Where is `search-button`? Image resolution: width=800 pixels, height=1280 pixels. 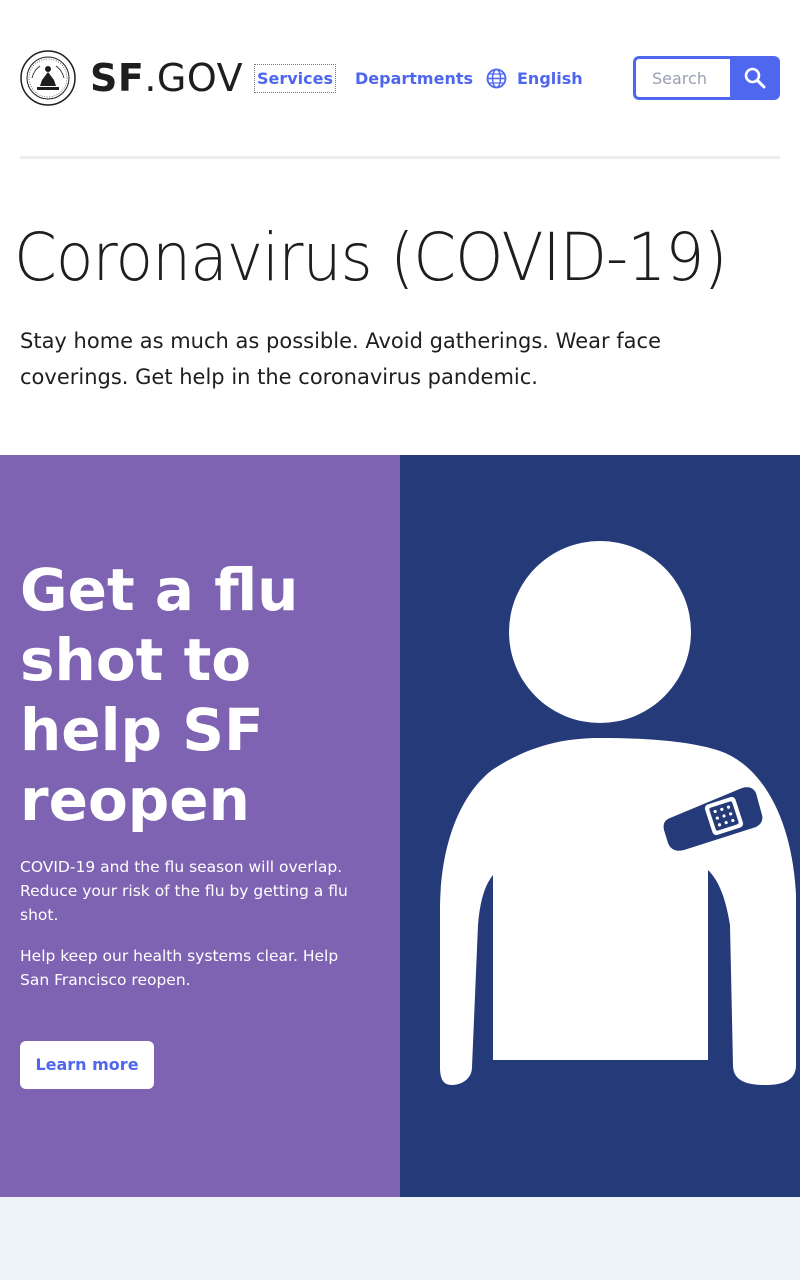
search-button is located at coordinates (755, 78).